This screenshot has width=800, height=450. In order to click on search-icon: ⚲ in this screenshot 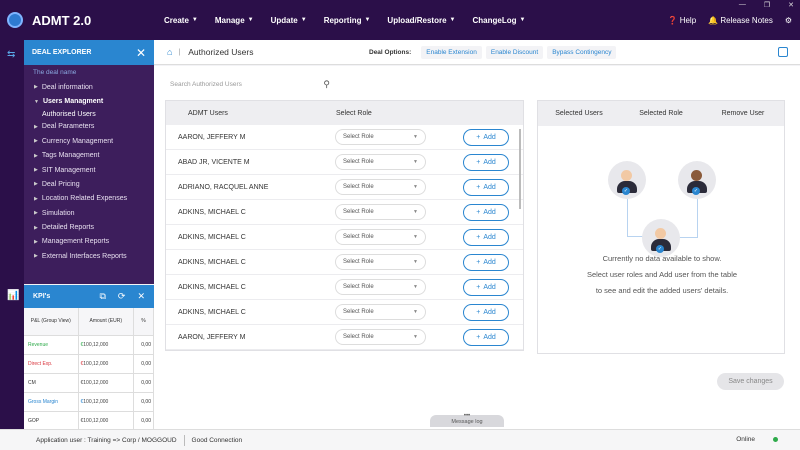, I will do `click(326, 84)`.